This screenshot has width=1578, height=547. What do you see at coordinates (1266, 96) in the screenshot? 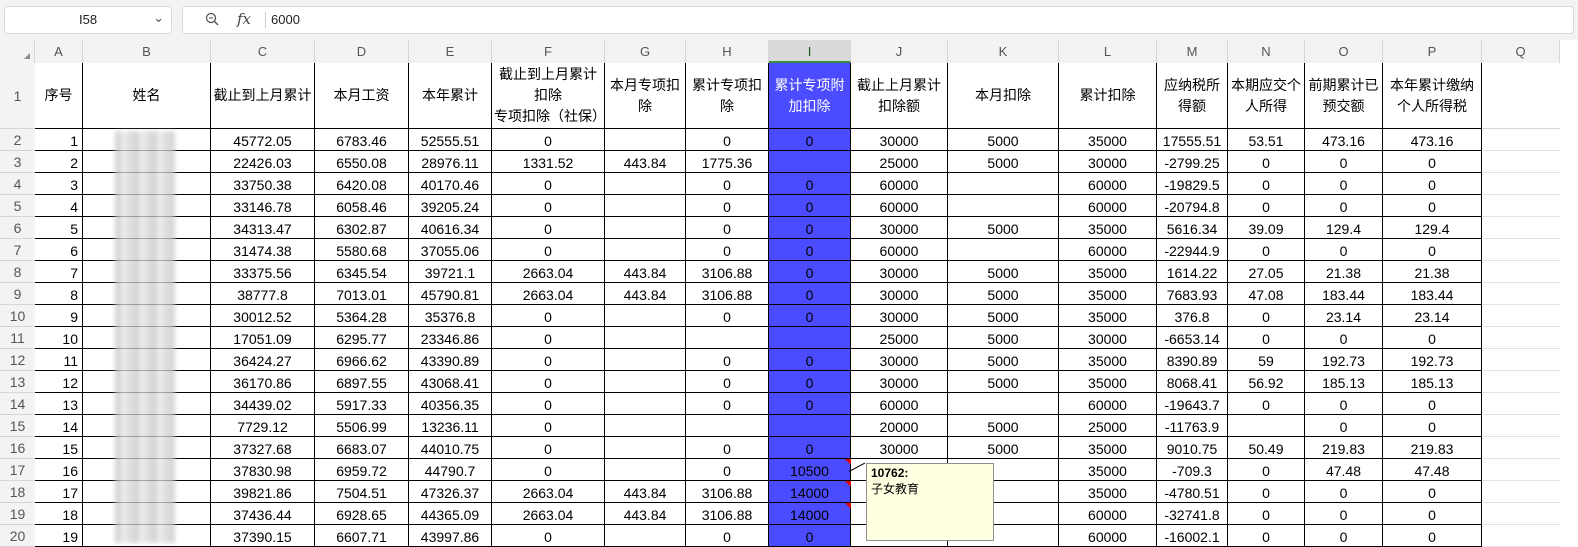
I see `header-cell-n: 本期应交个人所得` at bounding box center [1266, 96].